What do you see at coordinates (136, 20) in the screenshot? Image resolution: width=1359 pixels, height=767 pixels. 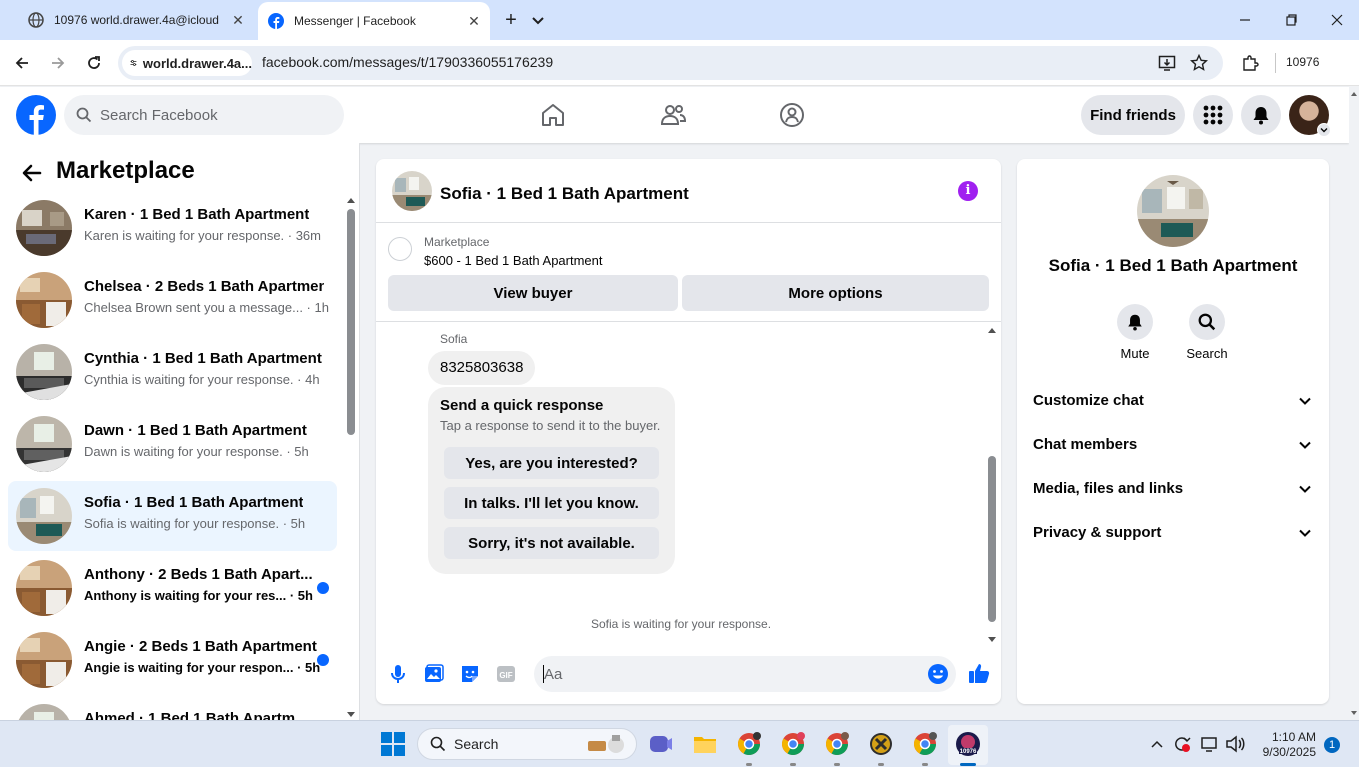 I see `browser-tab-icloud: 10976 world.drawer.4a@icloud ✕` at bounding box center [136, 20].